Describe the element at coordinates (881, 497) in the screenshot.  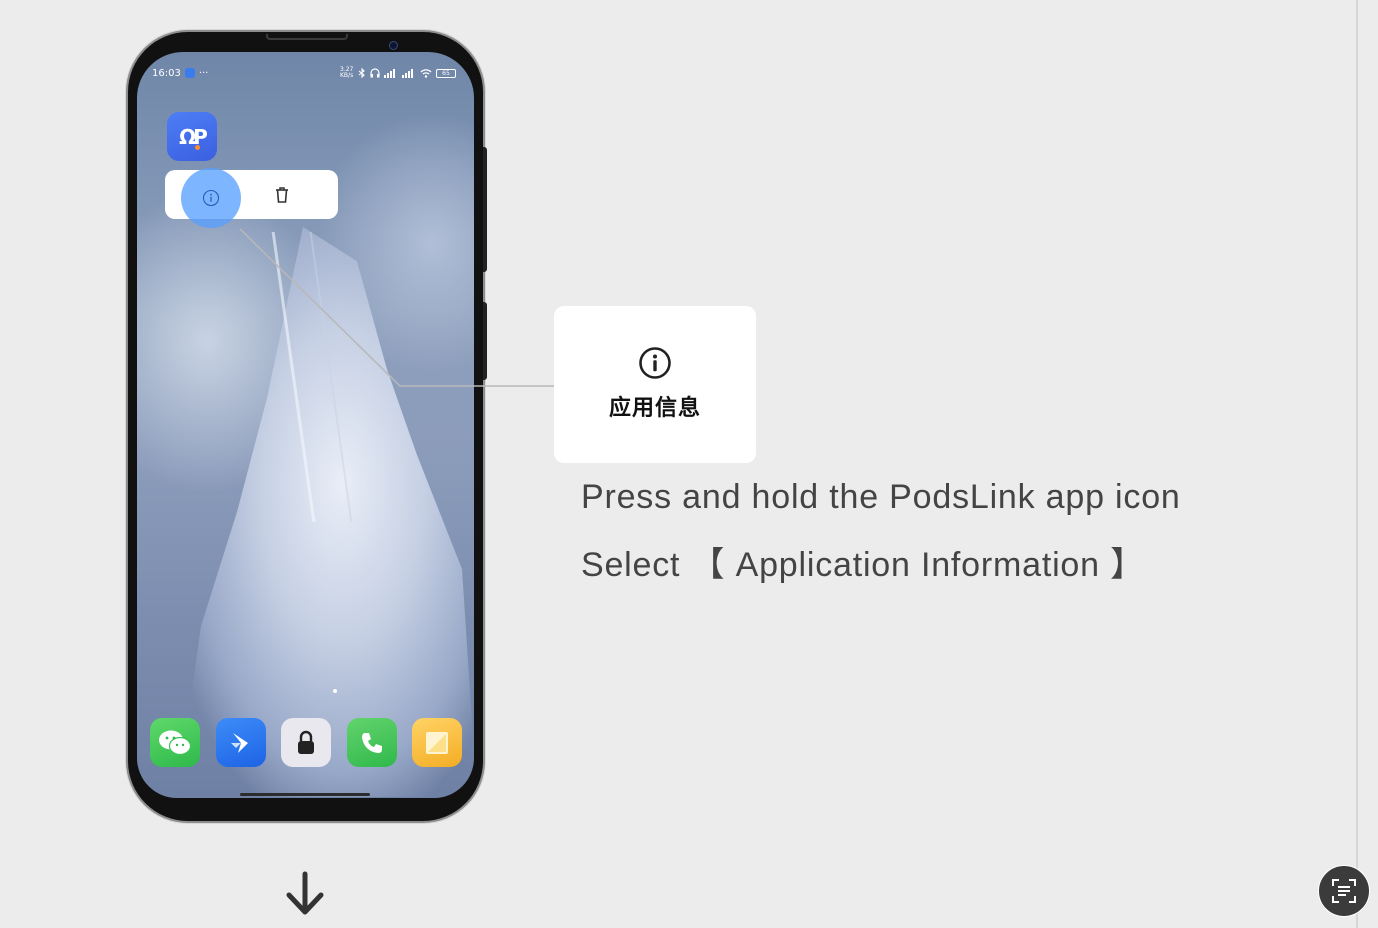
I see `instruction-line-1: Press and hold the PodsLink app icon` at that location.